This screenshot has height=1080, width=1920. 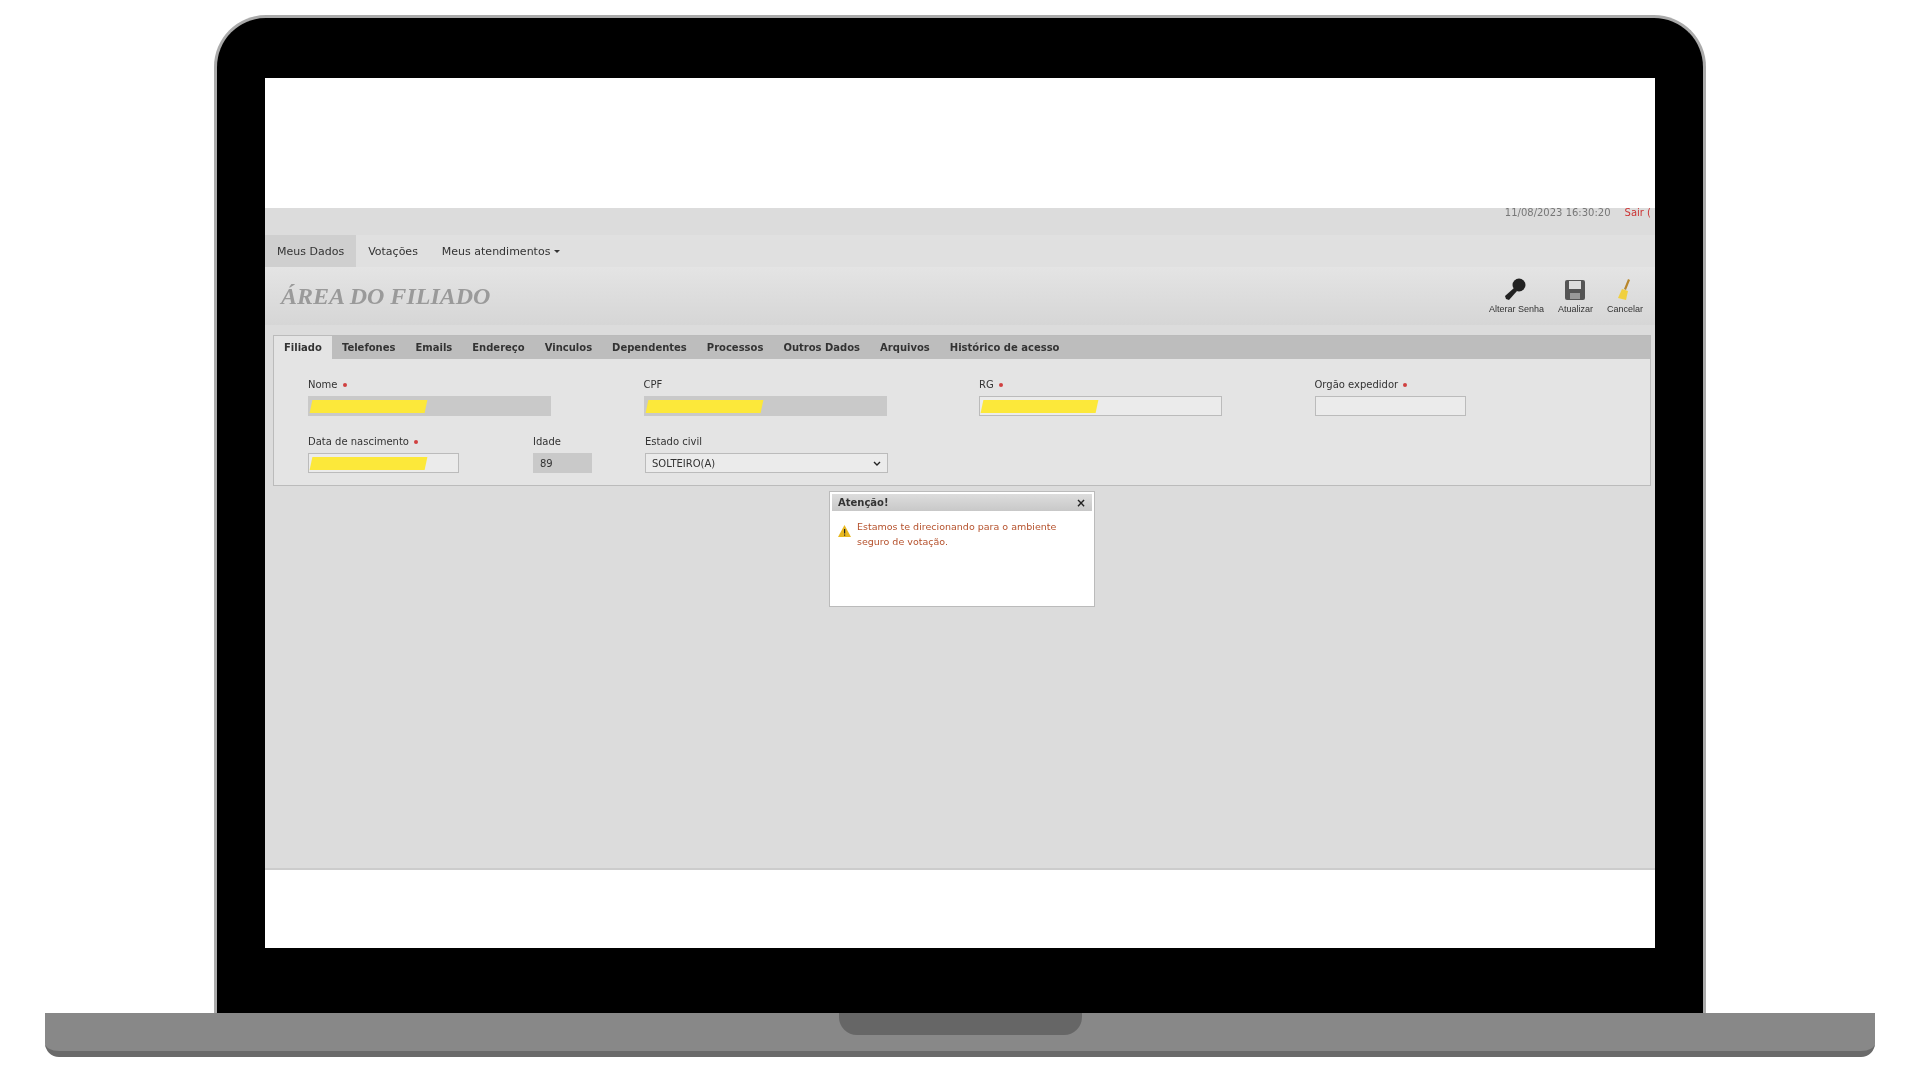 What do you see at coordinates (323, 384) in the screenshot?
I see `field-label: Nome` at bounding box center [323, 384].